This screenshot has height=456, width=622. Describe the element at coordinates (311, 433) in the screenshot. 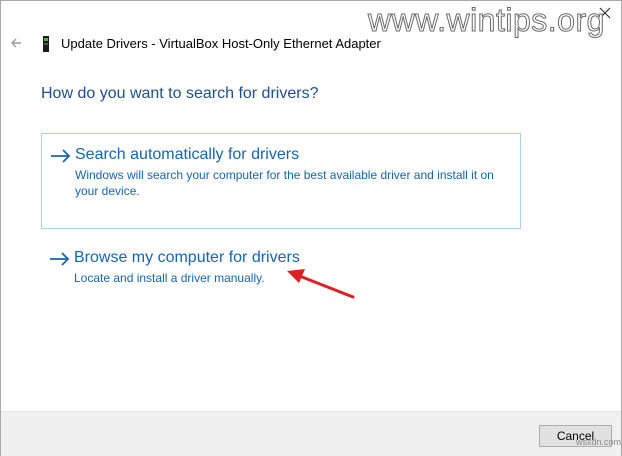

I see `dialog-footer: Cancel` at that location.